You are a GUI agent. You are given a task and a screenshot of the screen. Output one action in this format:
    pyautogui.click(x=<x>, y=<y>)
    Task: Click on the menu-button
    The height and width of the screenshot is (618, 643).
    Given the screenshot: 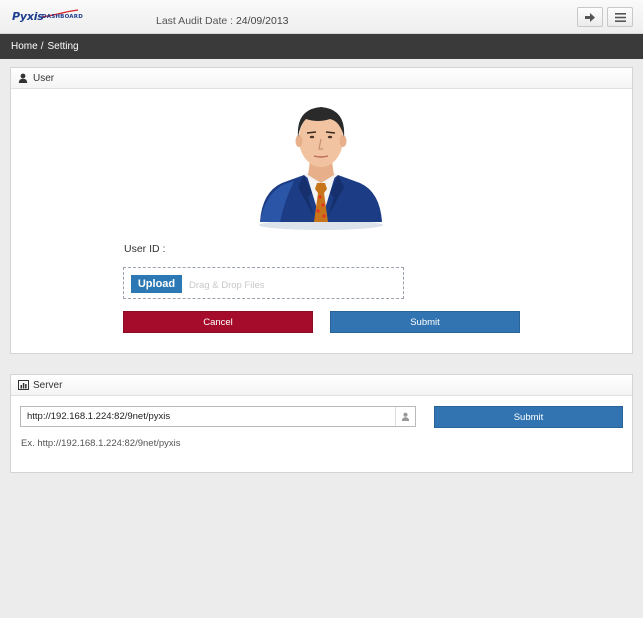 What is the action you would take?
    pyautogui.click(x=620, y=17)
    